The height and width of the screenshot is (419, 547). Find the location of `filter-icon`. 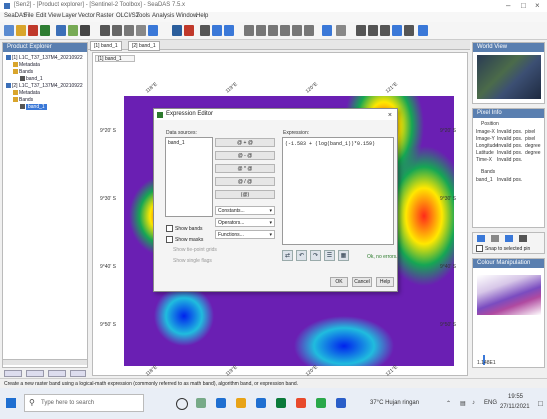

filter-icon is located at coordinates (73, 30).